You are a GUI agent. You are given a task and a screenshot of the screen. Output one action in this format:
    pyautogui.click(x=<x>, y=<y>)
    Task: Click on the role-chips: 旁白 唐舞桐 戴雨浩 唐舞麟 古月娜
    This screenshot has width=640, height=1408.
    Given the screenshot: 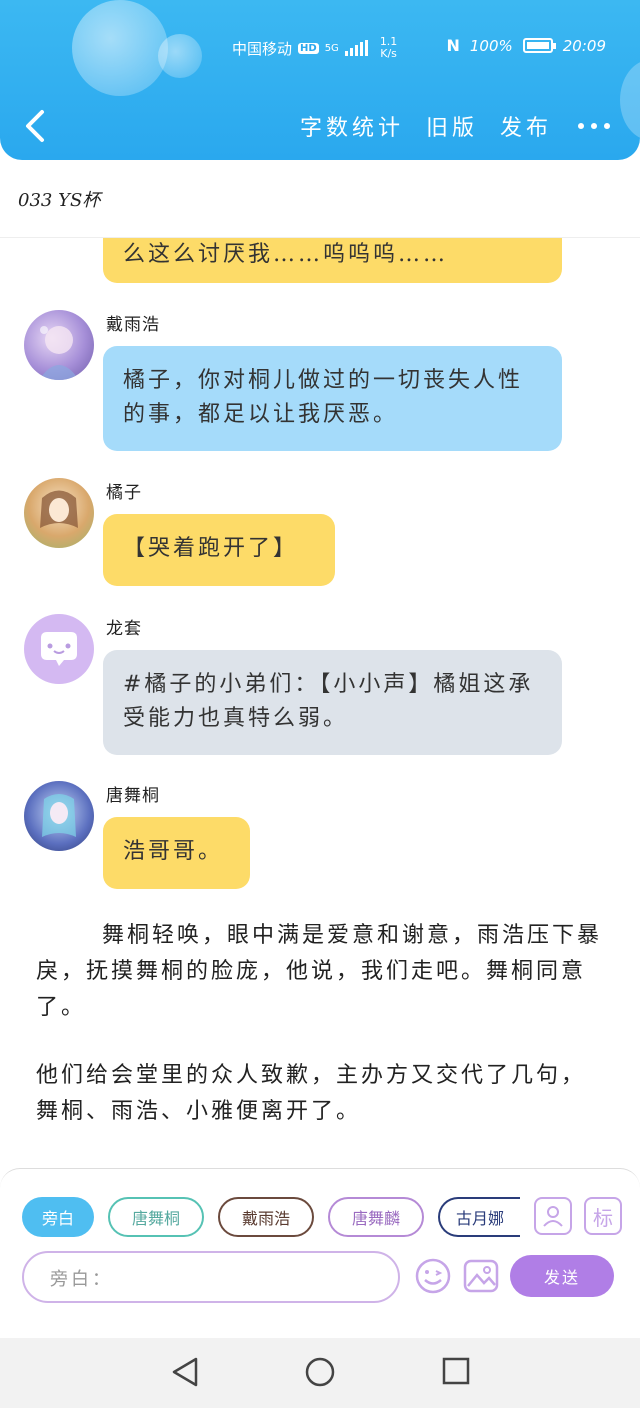 What is the action you would take?
    pyautogui.click(x=271, y=1217)
    